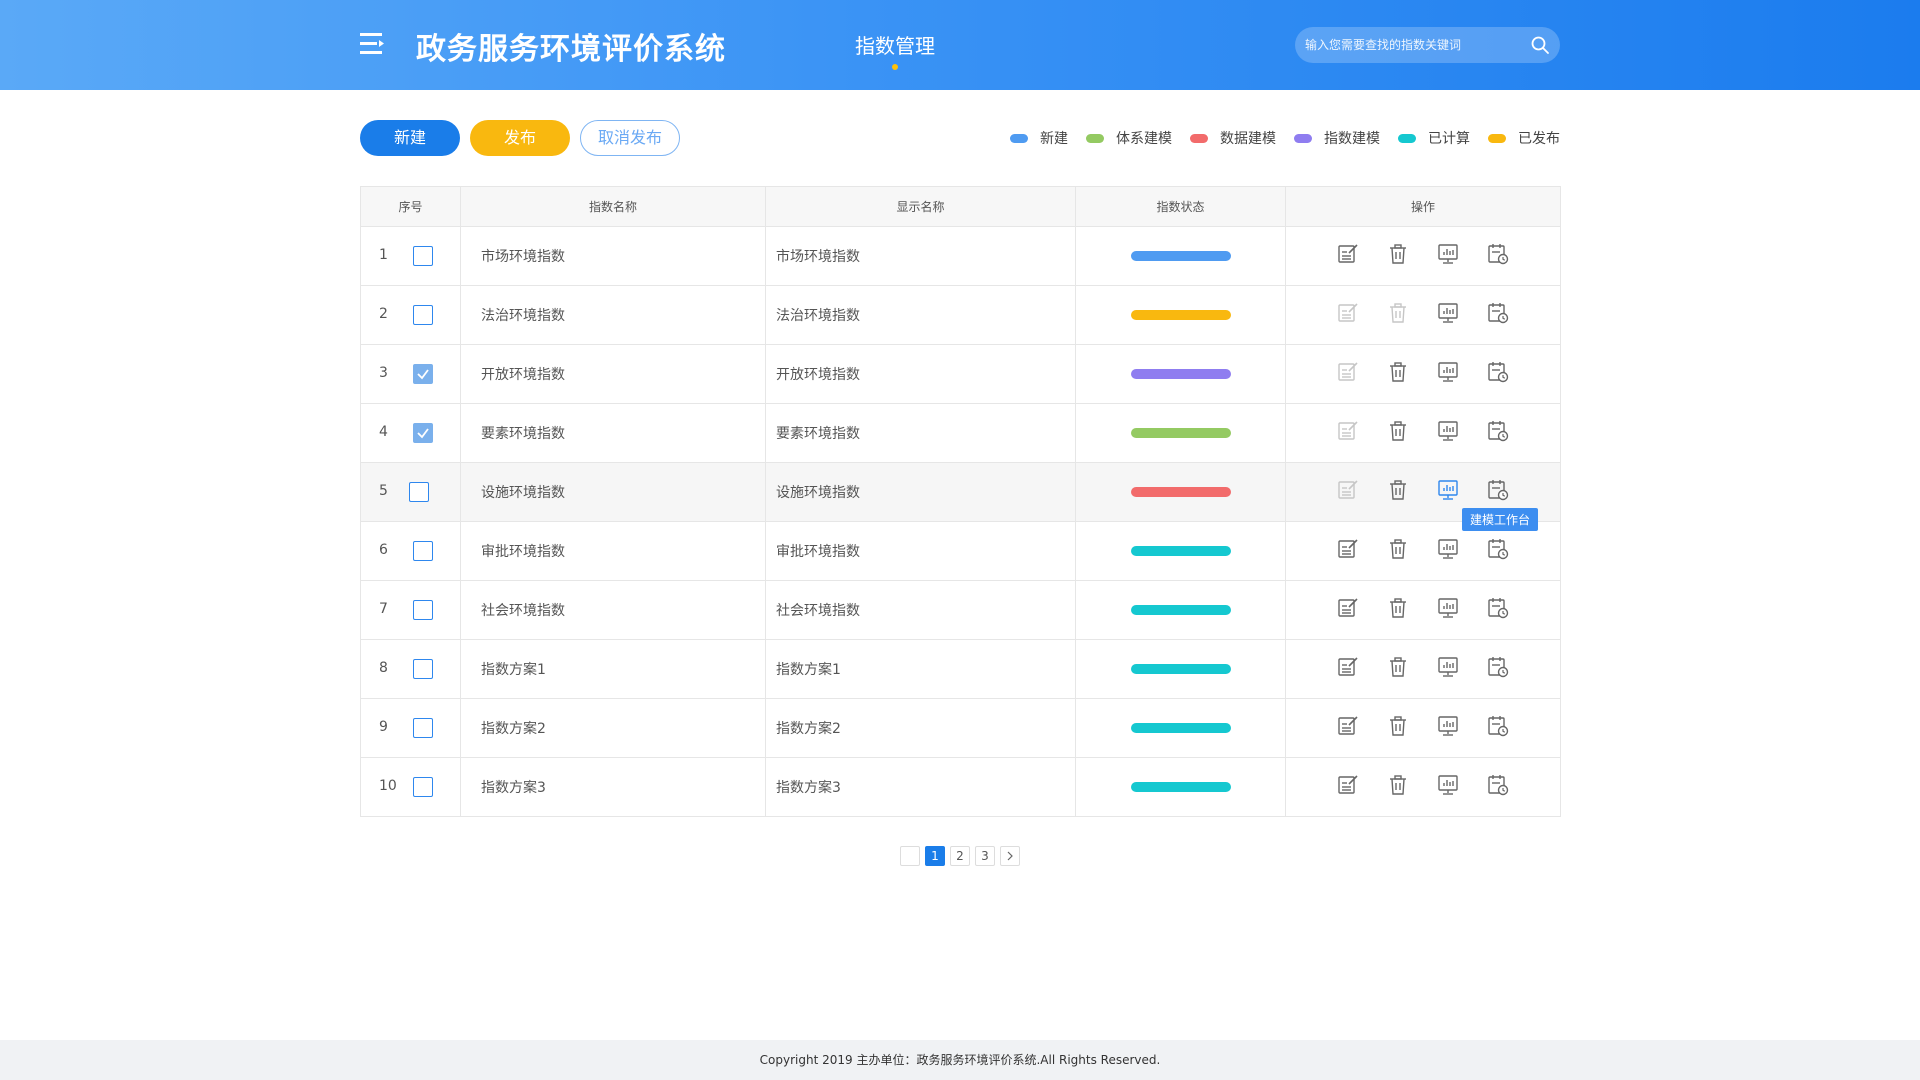 This screenshot has height=1080, width=1920. What do you see at coordinates (613, 206) in the screenshot?
I see `header-index-name: 指数名称` at bounding box center [613, 206].